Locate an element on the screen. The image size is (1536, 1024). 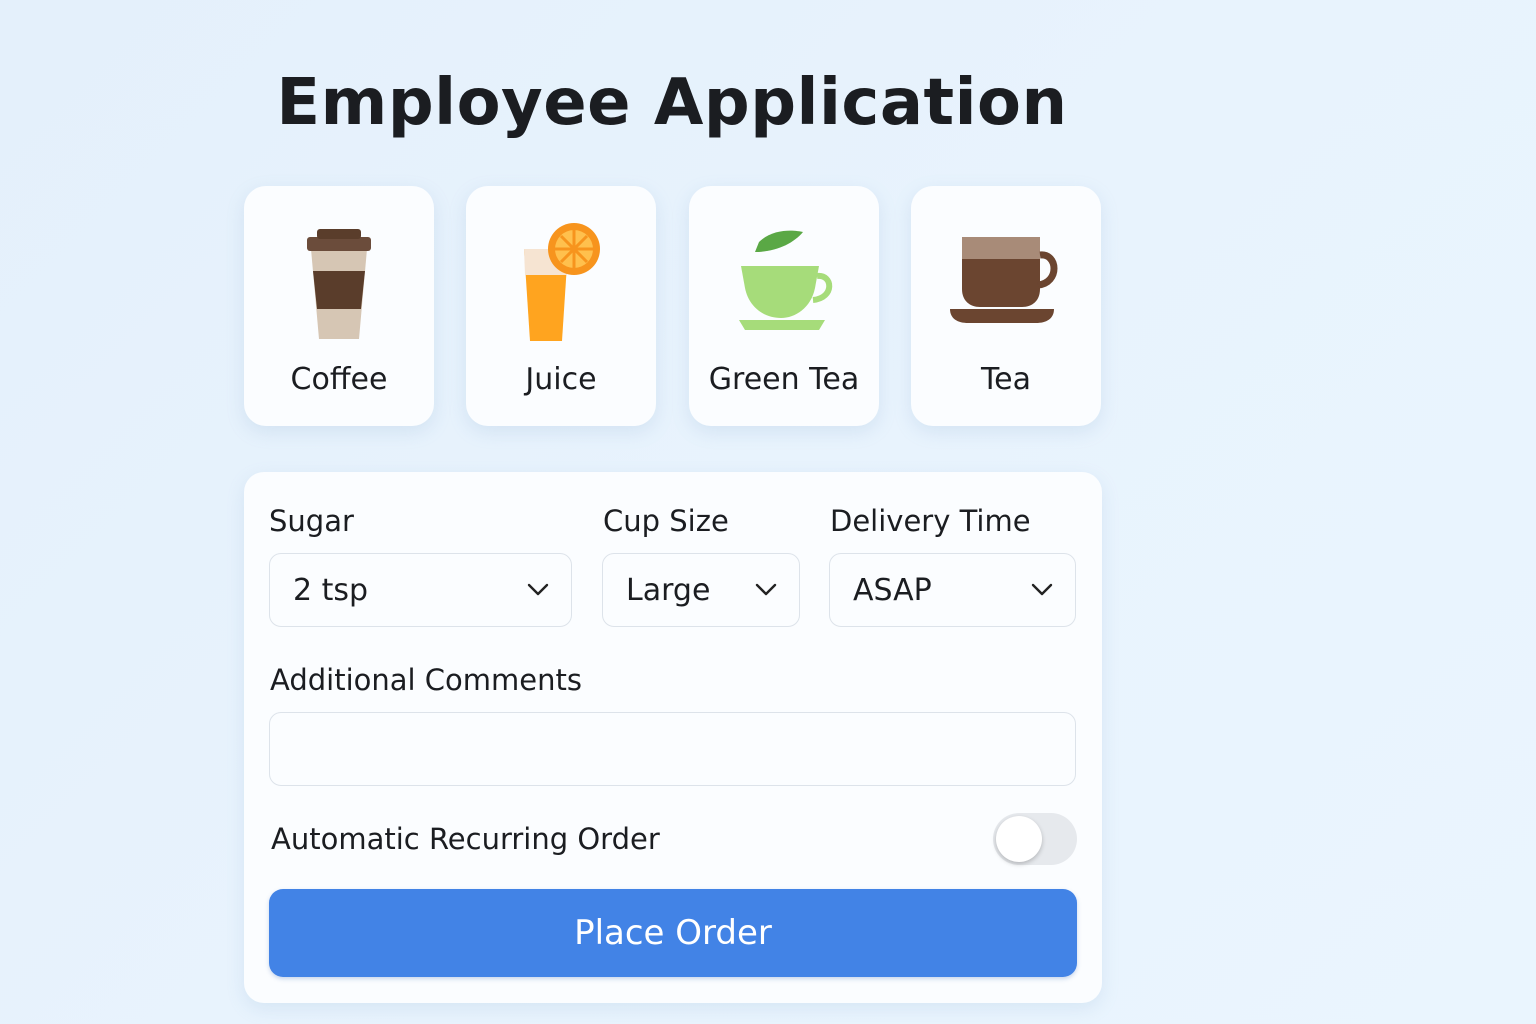
tea-cup-icon is located at coordinates (1006, 281).